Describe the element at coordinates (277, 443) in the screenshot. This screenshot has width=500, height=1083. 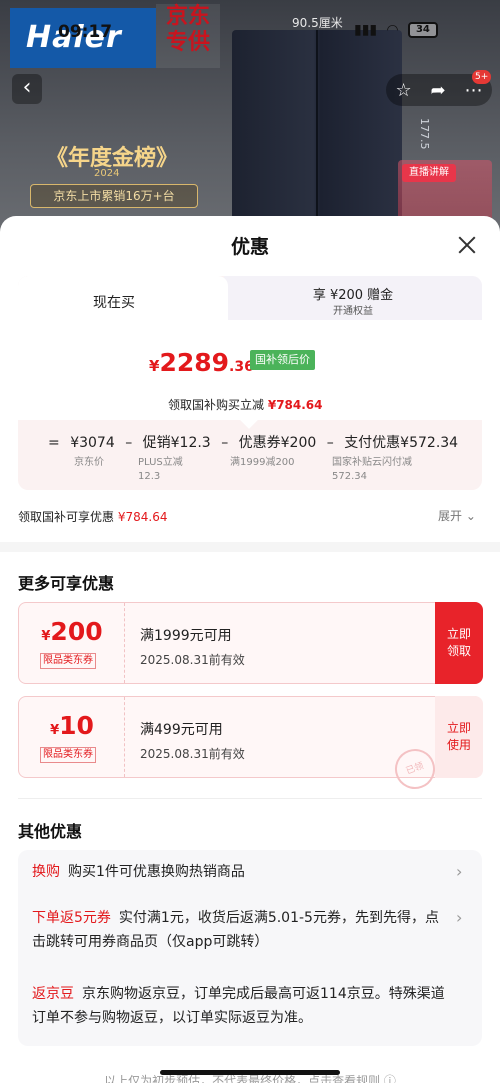
I see `formula-coupon: 优惠券¥200` at that location.